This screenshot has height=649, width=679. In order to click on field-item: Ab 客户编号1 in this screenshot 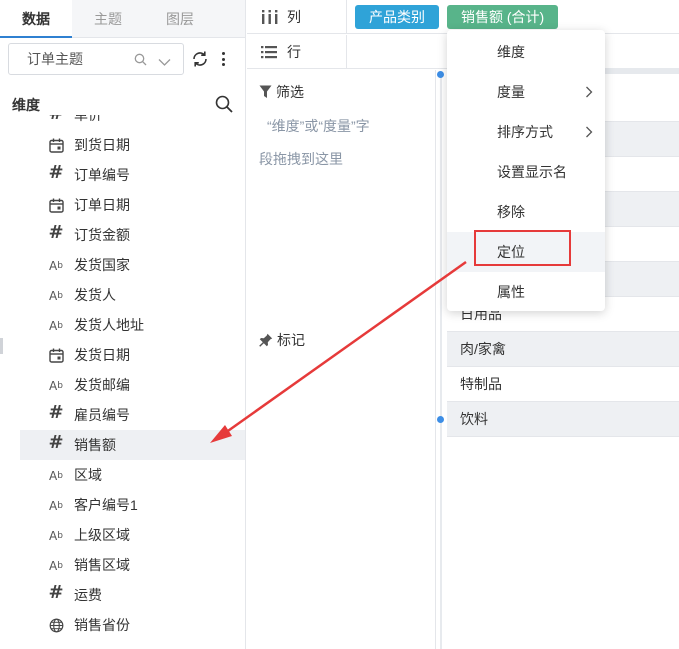, I will do `click(132, 505)`.